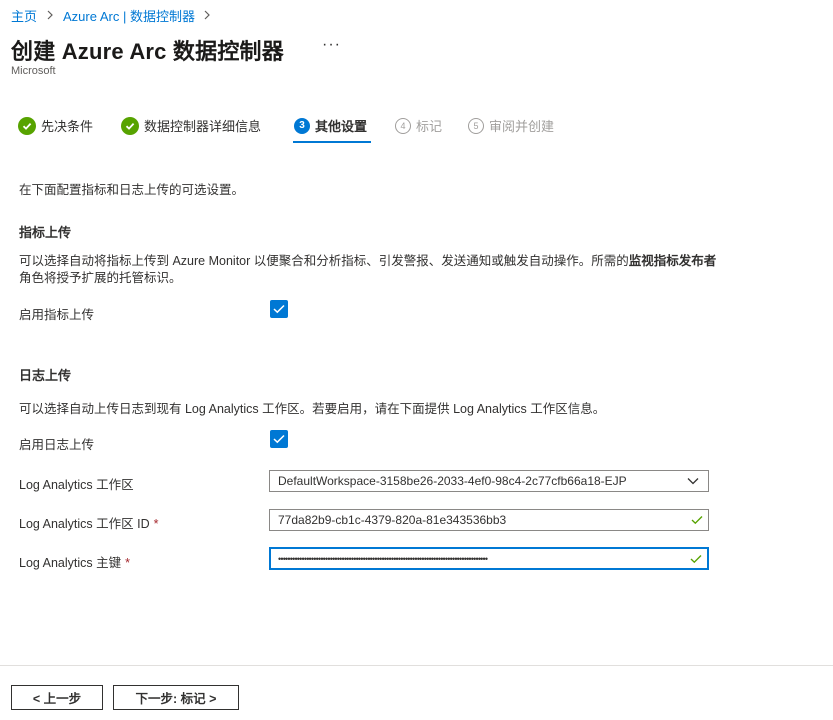 This screenshot has width=833, height=720. I want to click on enable-metrics-label: 启用指标上传, so click(57, 315).